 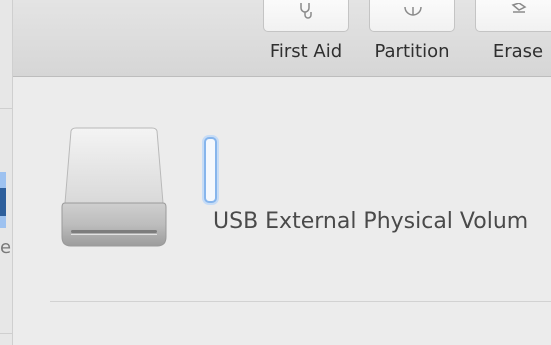 What do you see at coordinates (306, 38) in the screenshot?
I see `first-aid-button: First Aid` at bounding box center [306, 38].